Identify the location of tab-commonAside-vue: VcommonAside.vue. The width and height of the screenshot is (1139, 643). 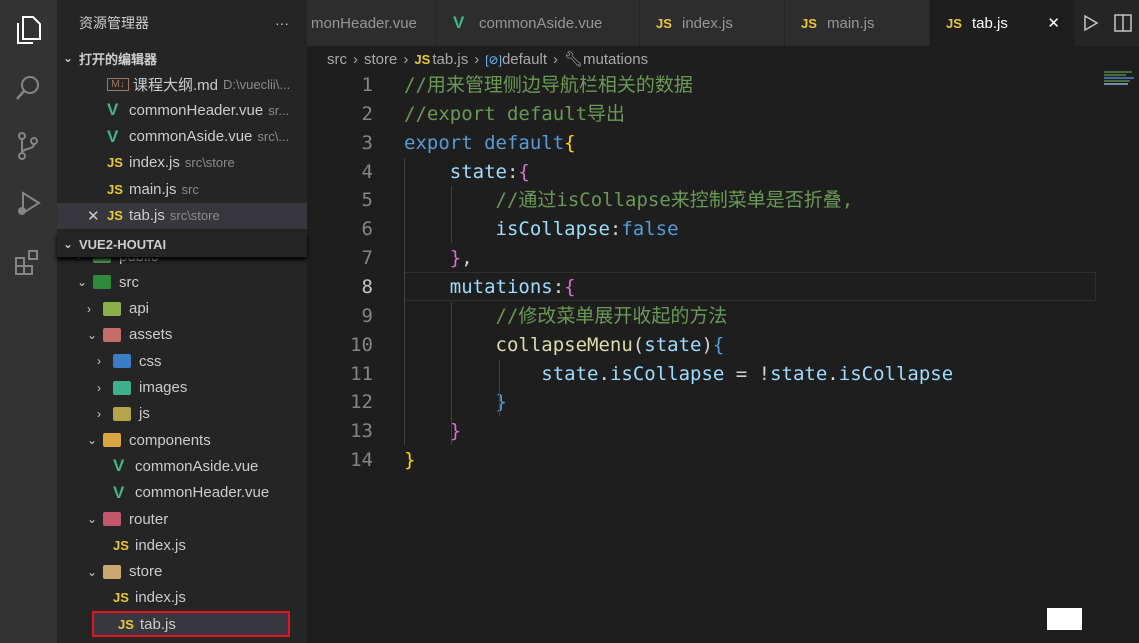
(538, 23).